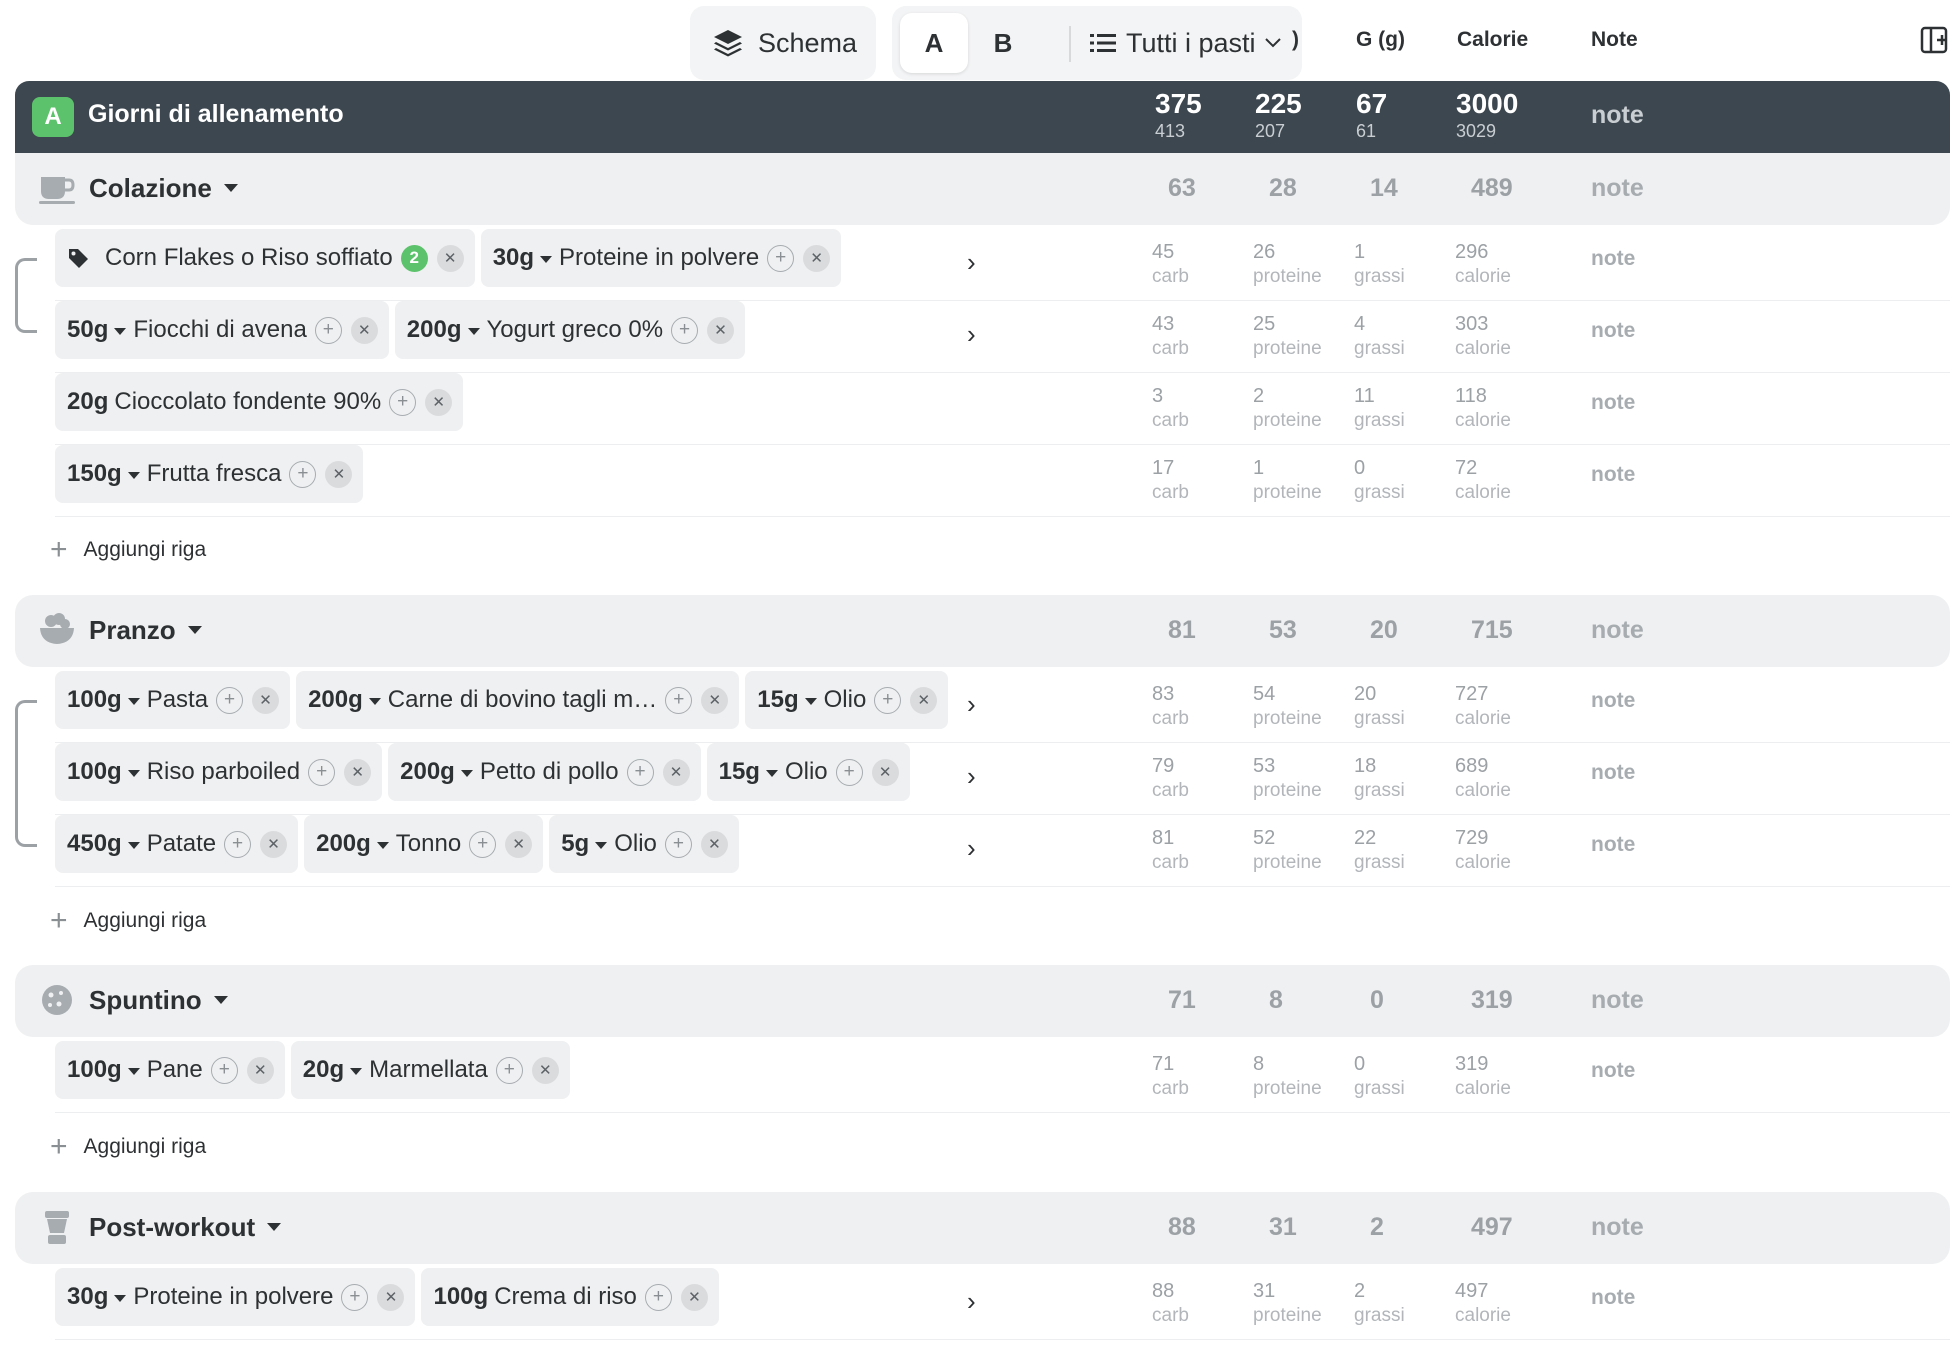  What do you see at coordinates (94, 844) in the screenshot?
I see `food-quantity: 450g` at bounding box center [94, 844].